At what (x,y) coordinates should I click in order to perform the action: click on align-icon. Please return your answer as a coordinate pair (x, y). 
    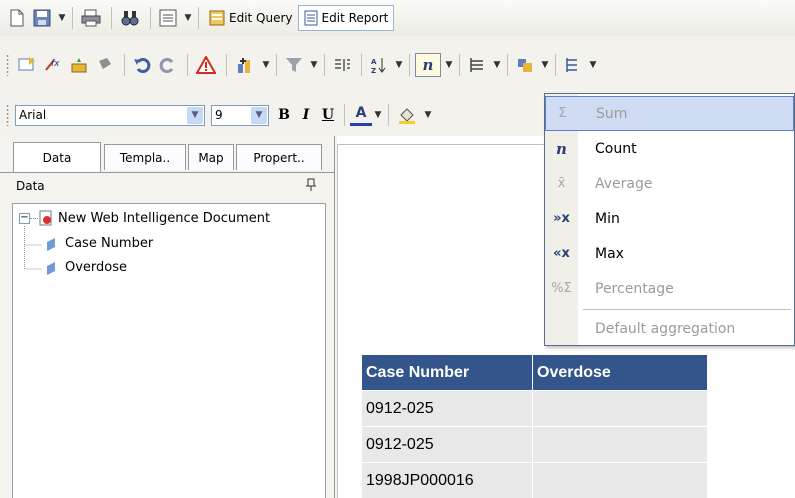
    Looking at the image, I should click on (342, 65).